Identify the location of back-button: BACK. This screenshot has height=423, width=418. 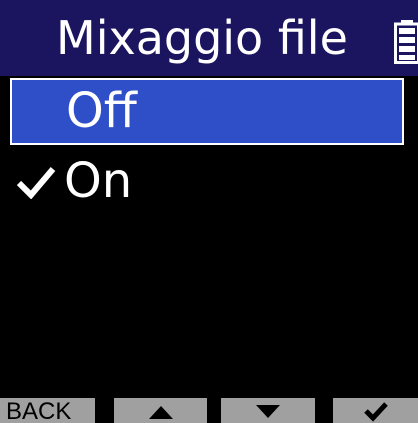
(47, 410).